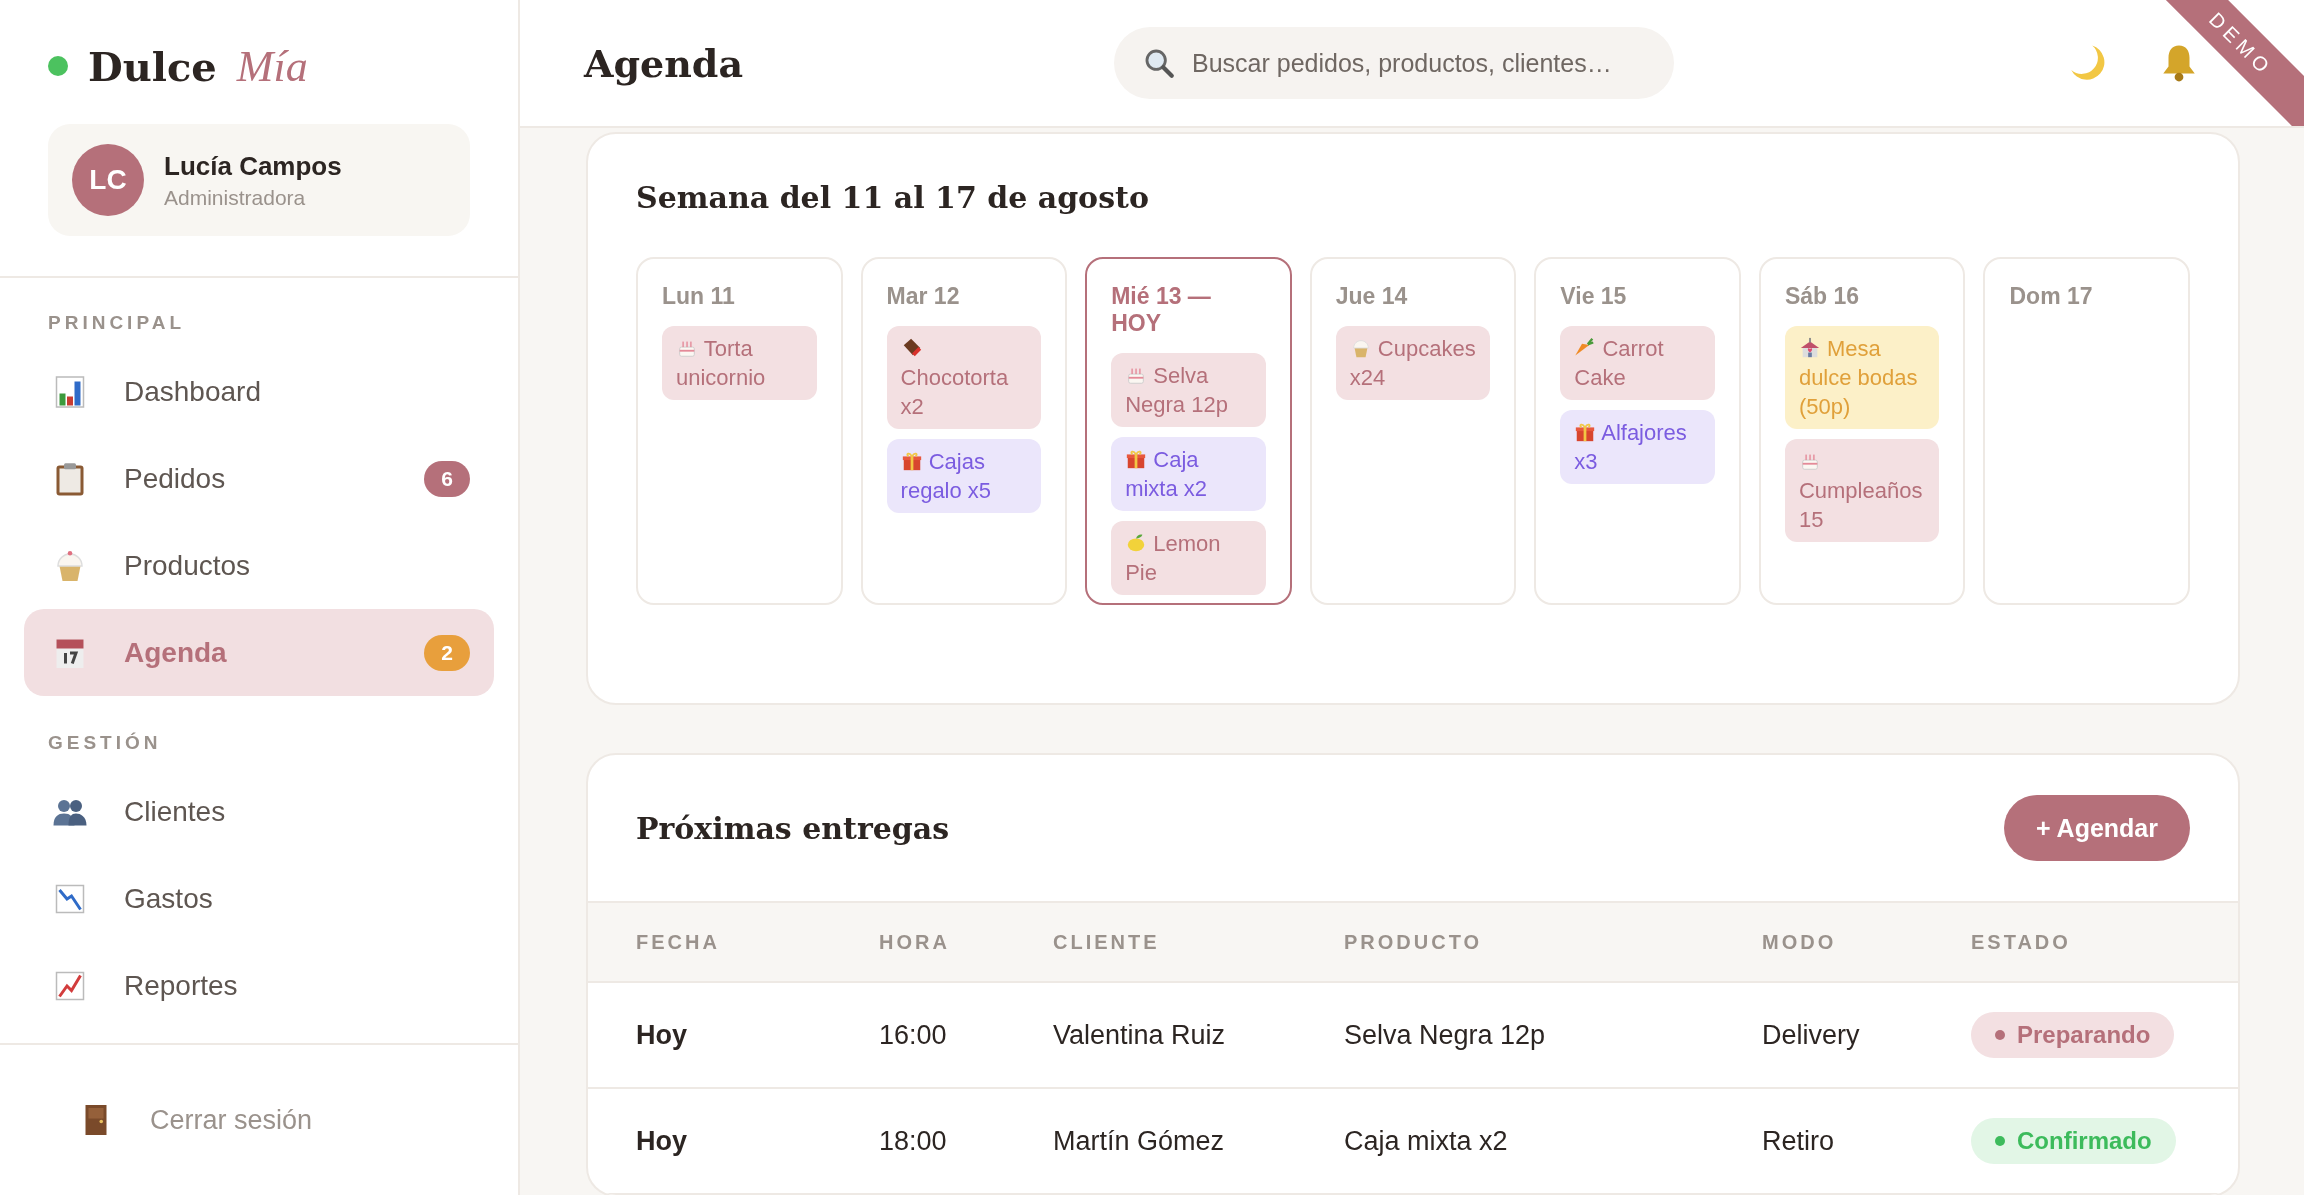 Image resolution: width=2304 pixels, height=1195 pixels. What do you see at coordinates (1414, 942) in the screenshot?
I see `column-header: PRODUCTO` at bounding box center [1414, 942].